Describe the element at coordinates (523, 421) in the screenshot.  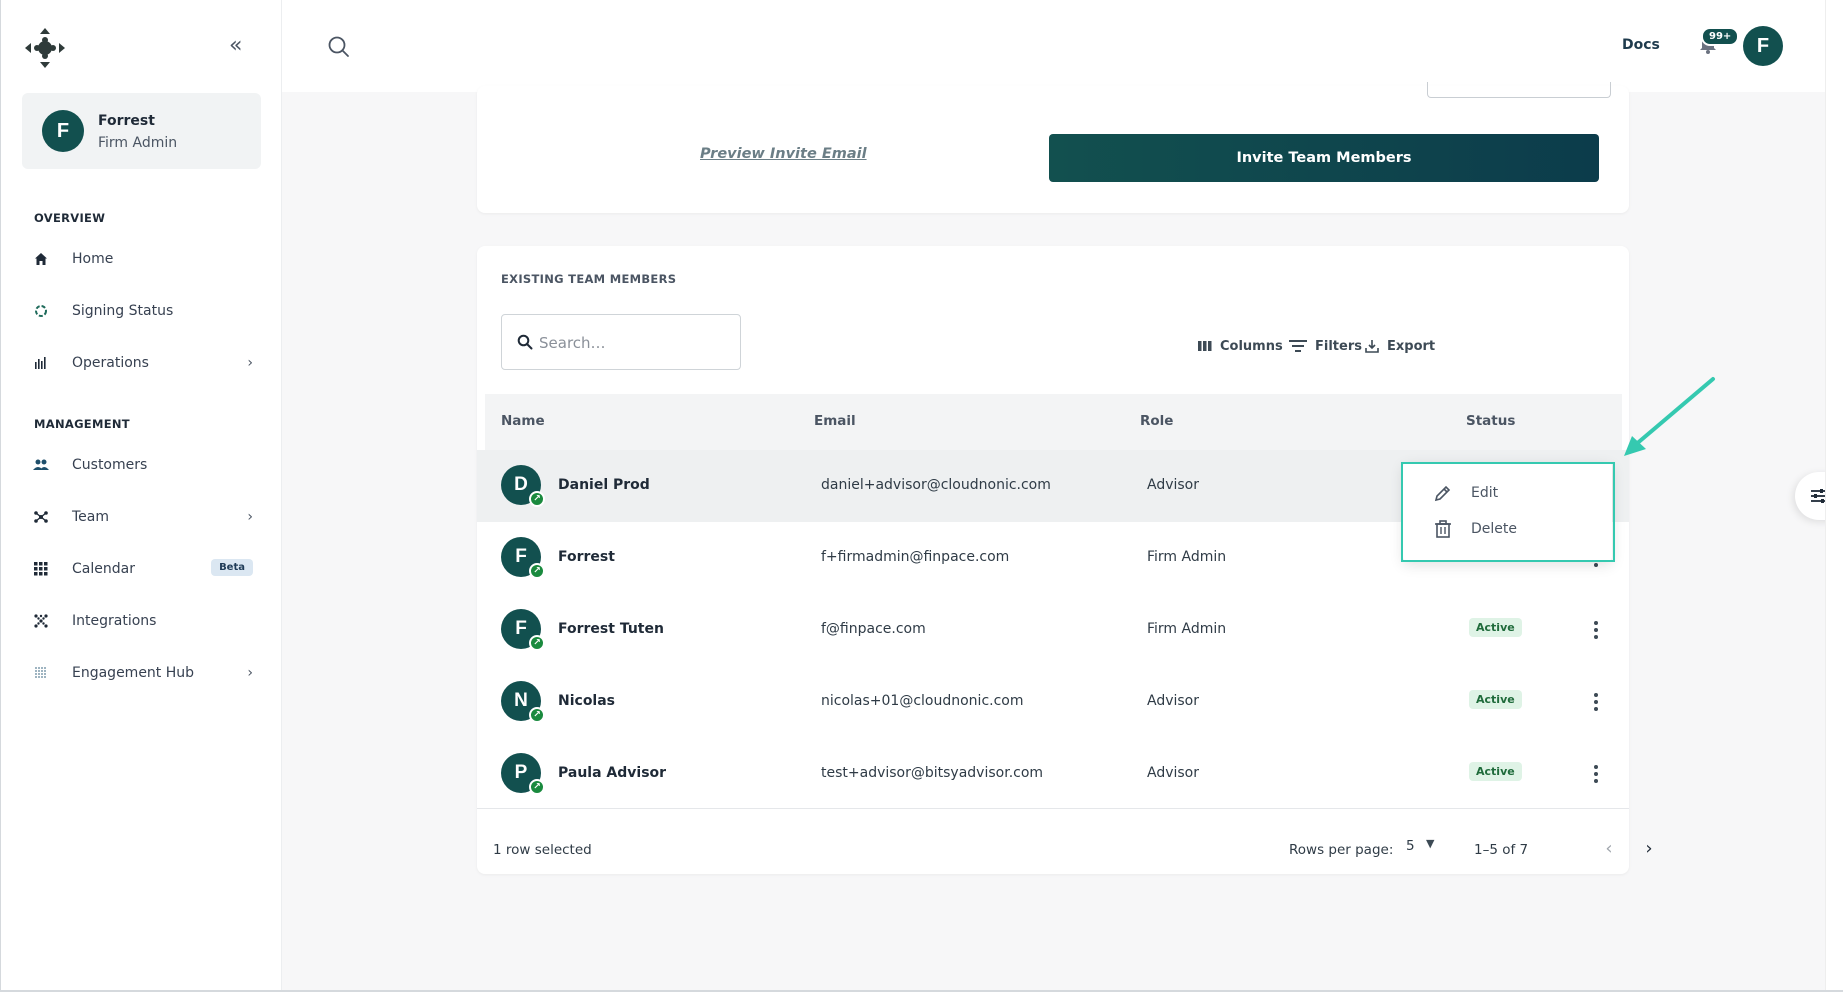
I see `column-header-name: Name` at that location.